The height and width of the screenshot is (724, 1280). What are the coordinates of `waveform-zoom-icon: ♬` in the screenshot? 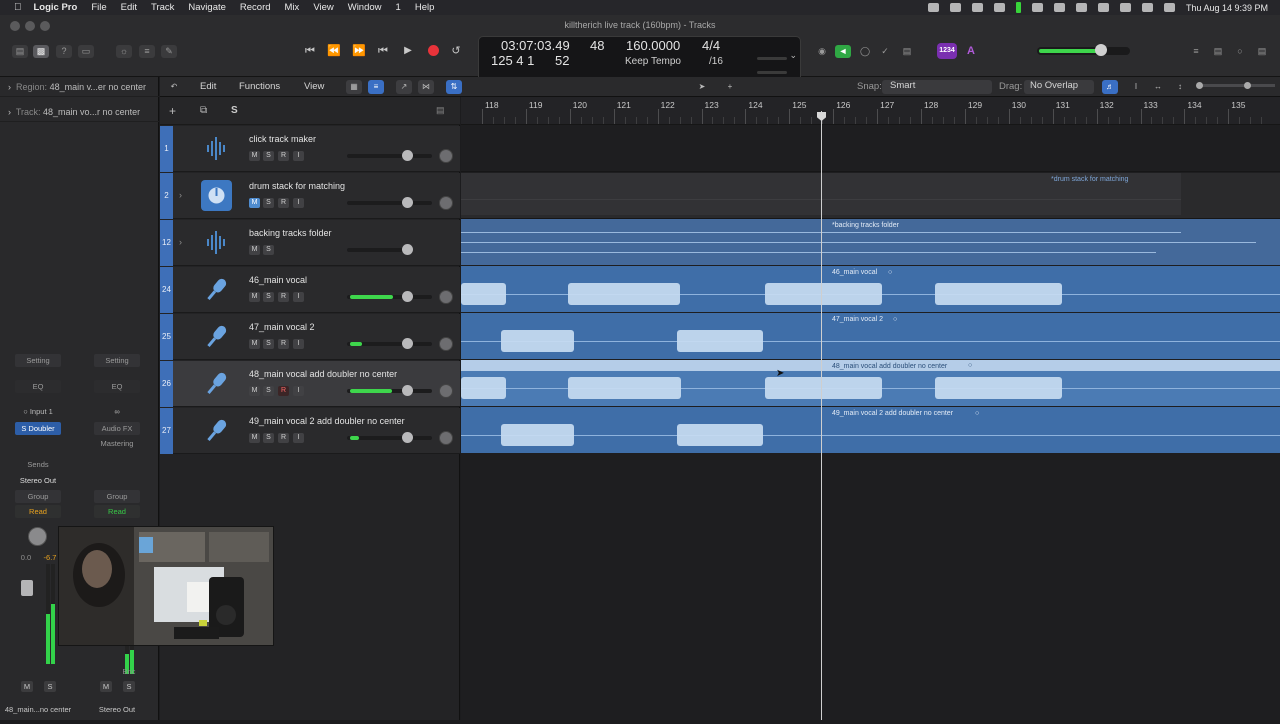 It's located at (1110, 87).